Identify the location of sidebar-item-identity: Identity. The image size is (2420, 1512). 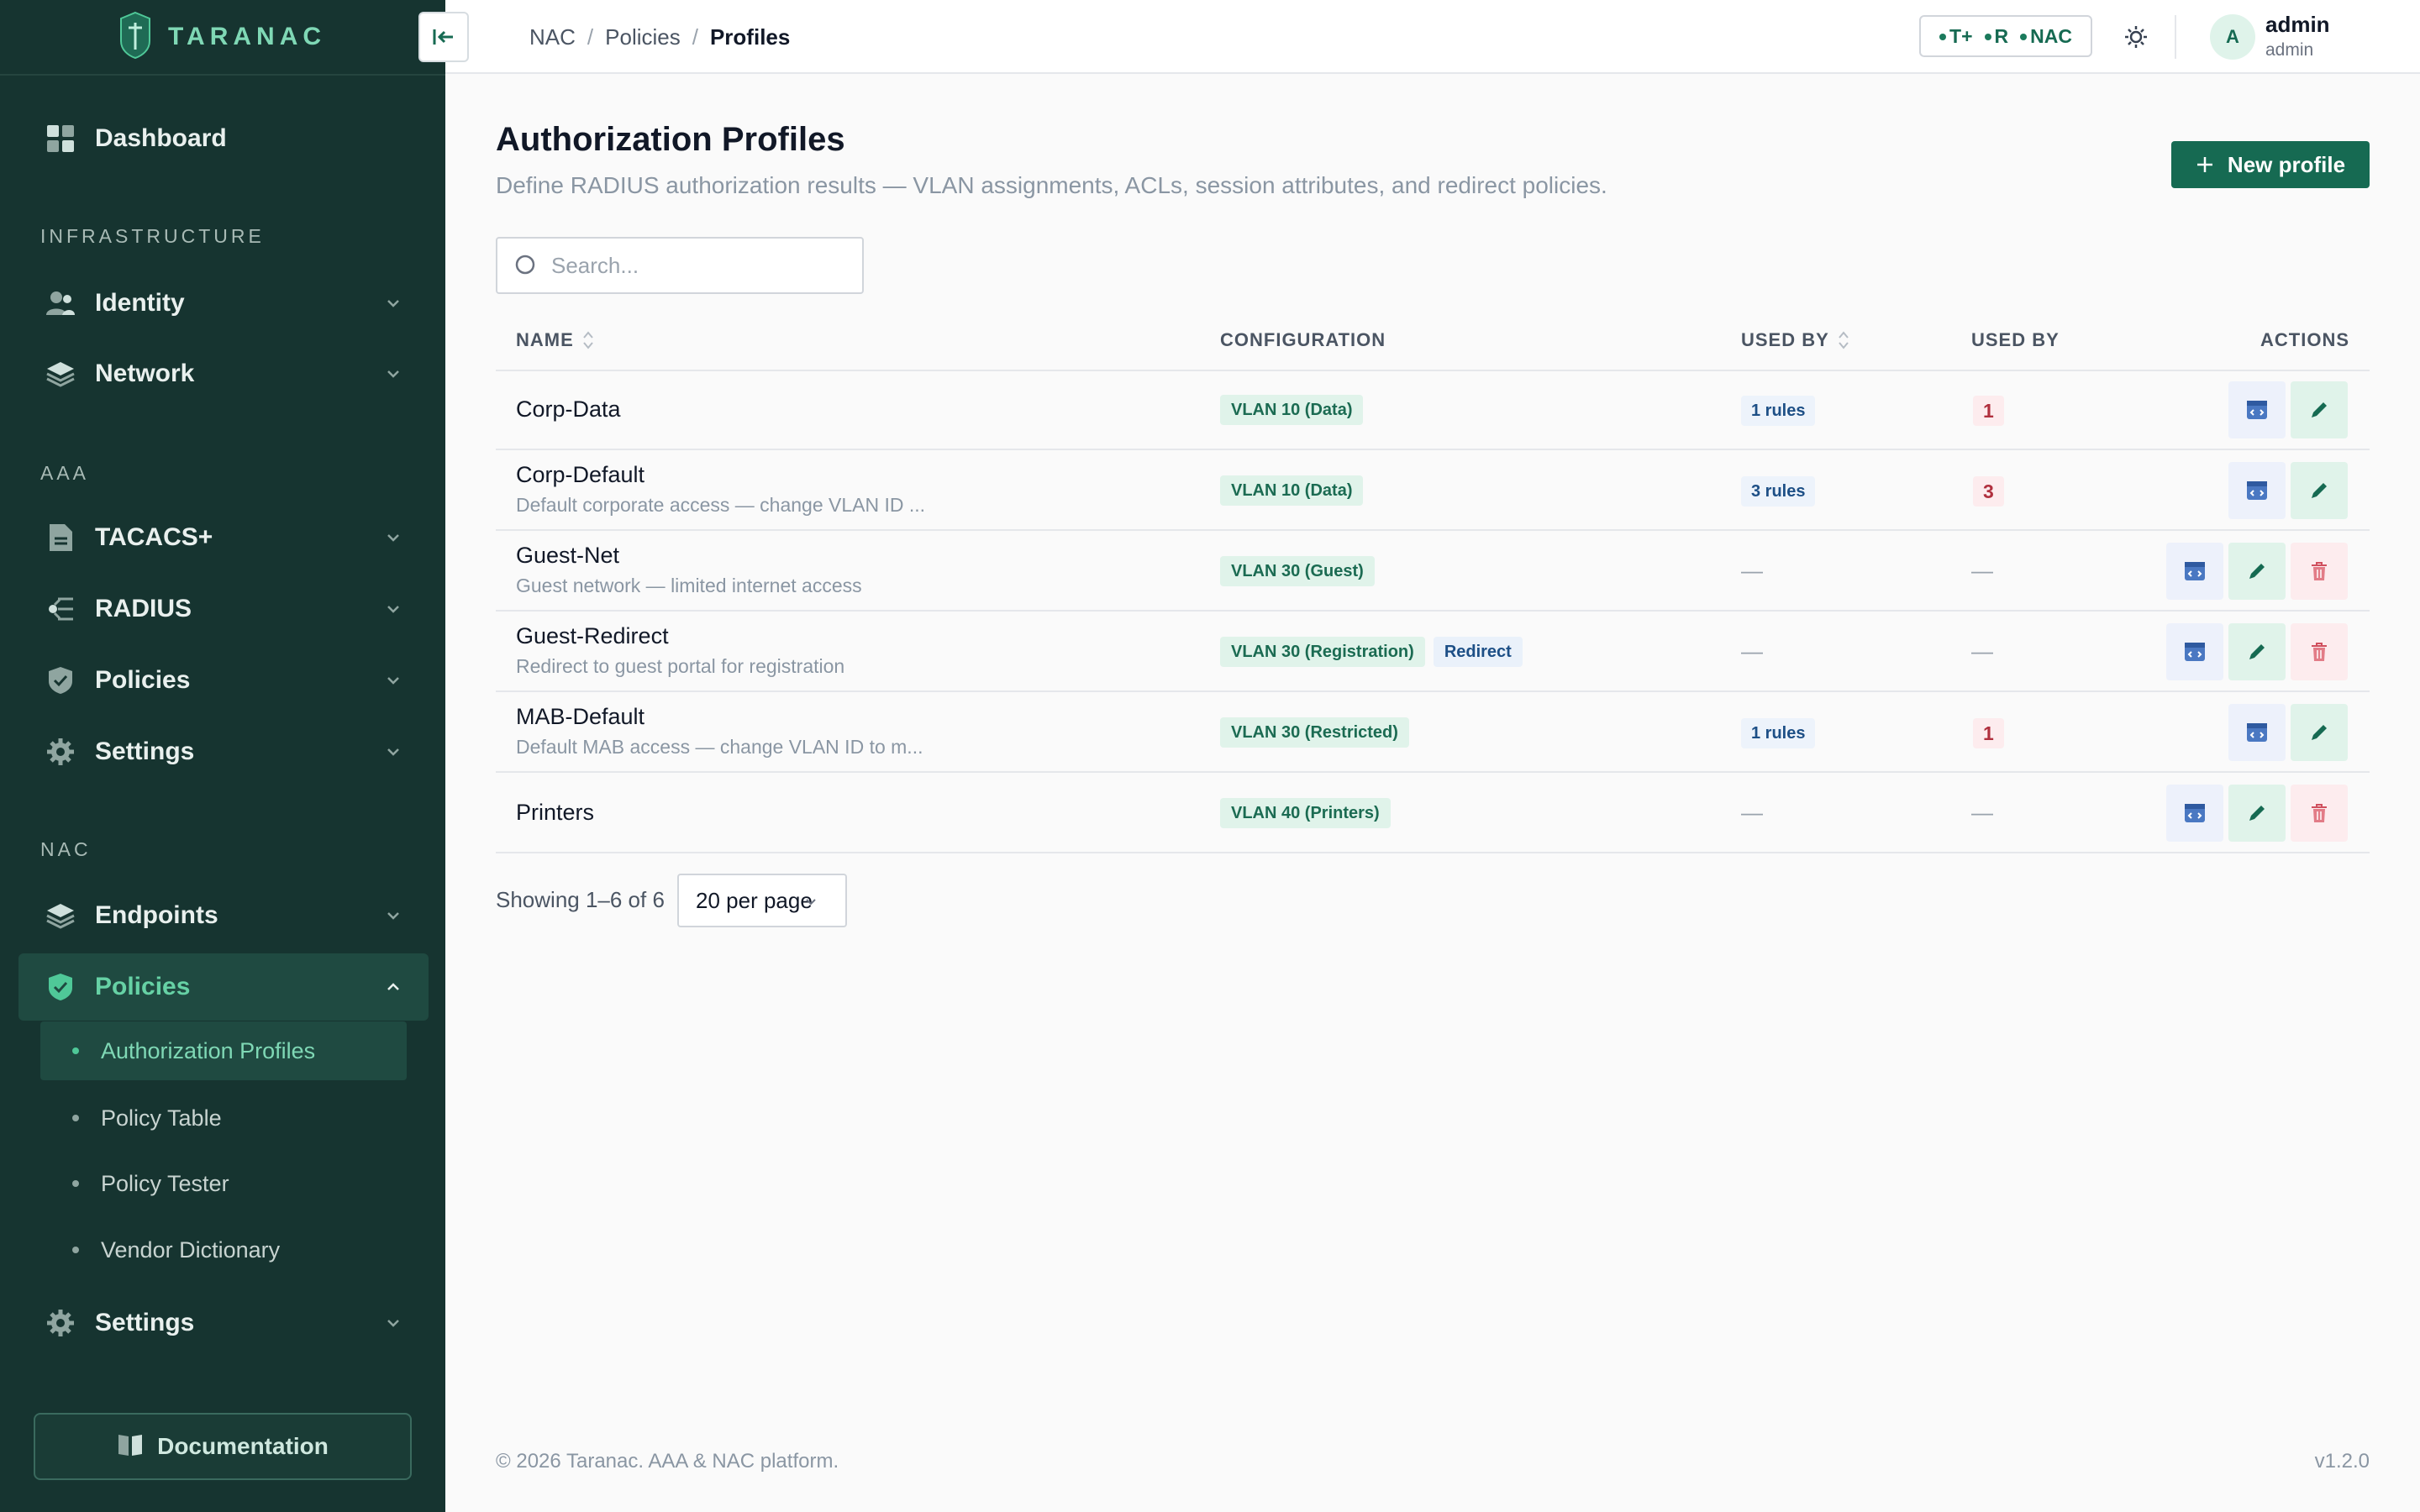
(224, 303).